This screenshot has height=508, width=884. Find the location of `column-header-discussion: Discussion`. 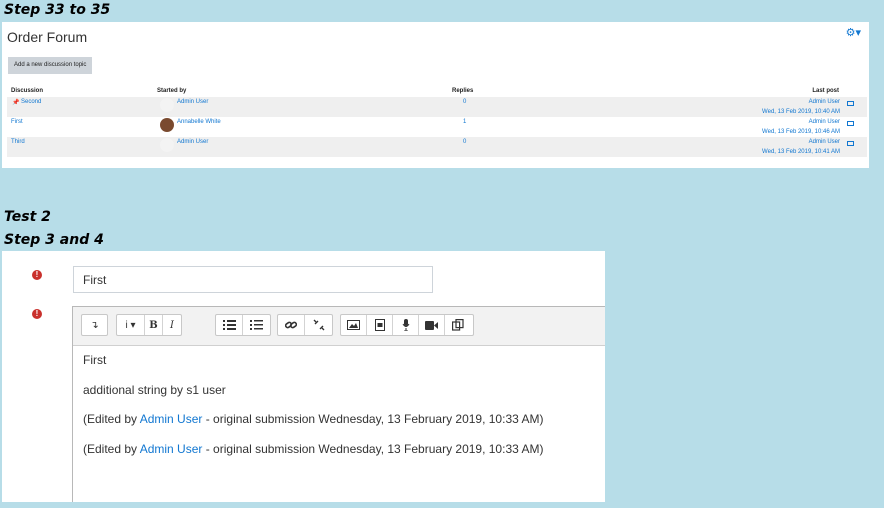

column-header-discussion: Discussion is located at coordinates (27, 91).